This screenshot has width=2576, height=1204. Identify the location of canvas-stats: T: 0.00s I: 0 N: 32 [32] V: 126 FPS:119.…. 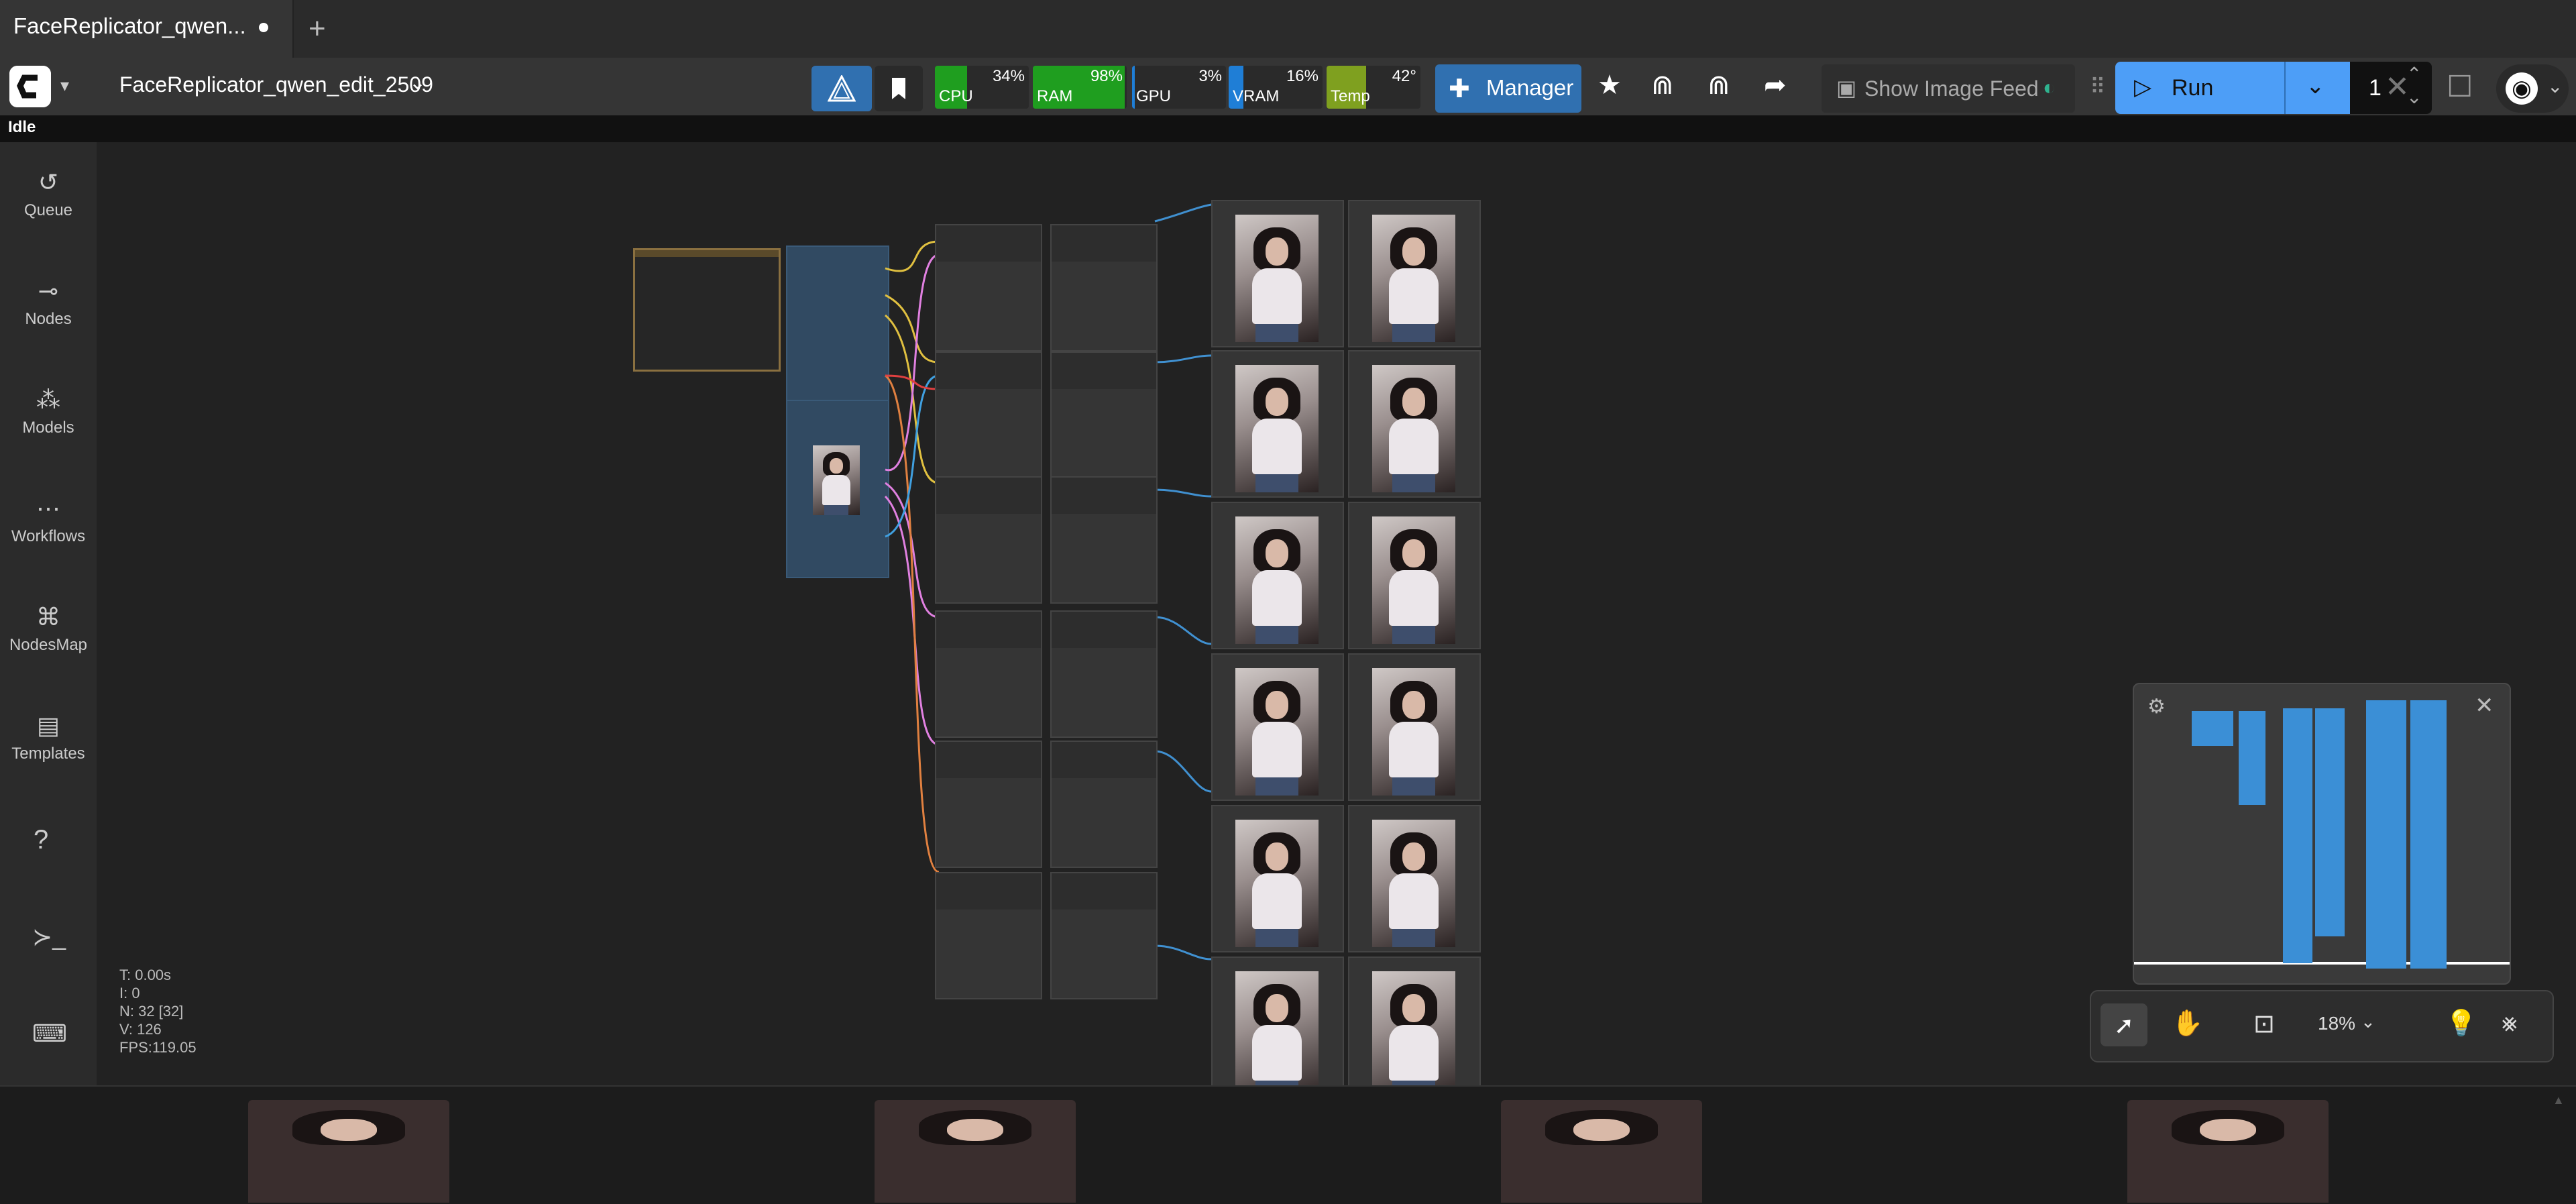
(158, 1011).